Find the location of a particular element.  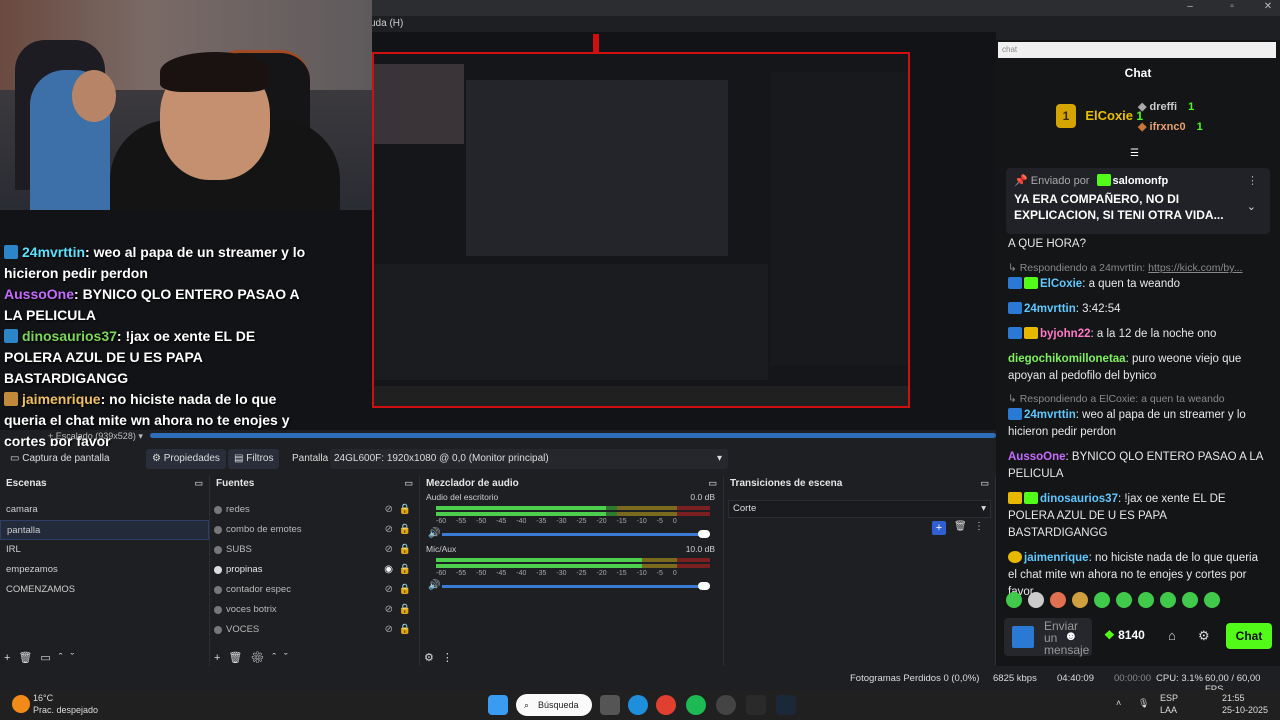

task-view-icon is located at coordinates (610, 705).